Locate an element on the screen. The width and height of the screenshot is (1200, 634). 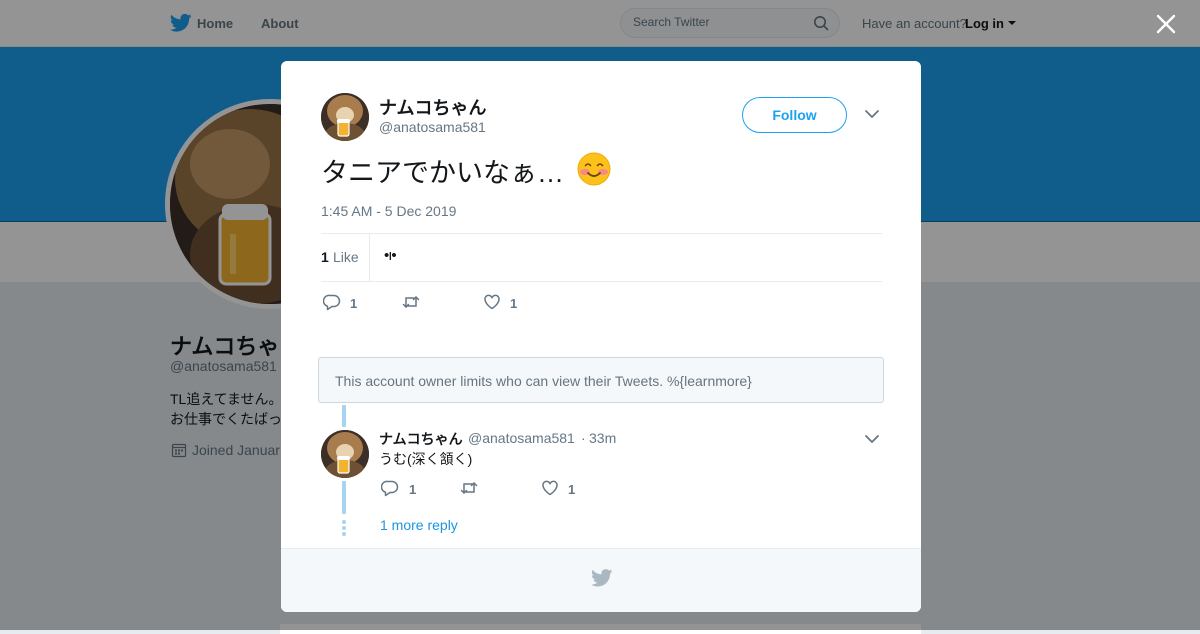
liker-avatars: •ı• is located at coordinates (390, 255).